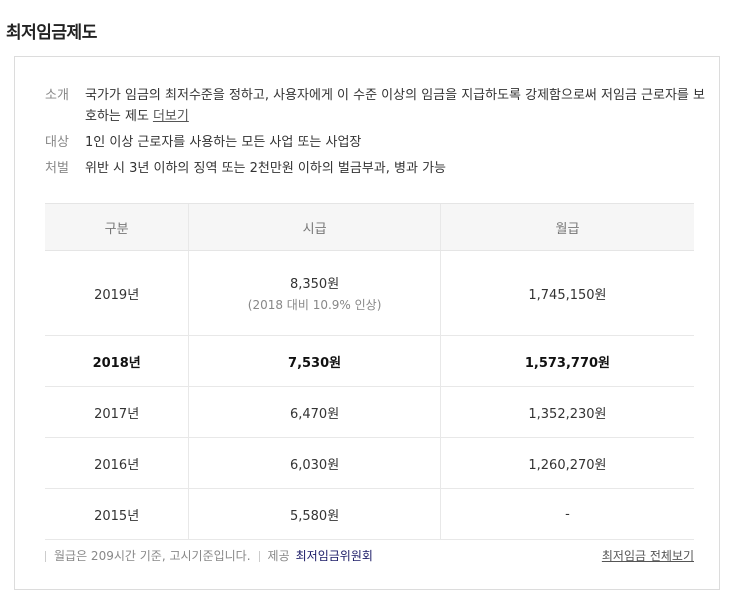 This screenshot has width=730, height=599. Describe the element at coordinates (57, 95) in the screenshot. I see `info-label: 소개` at that location.